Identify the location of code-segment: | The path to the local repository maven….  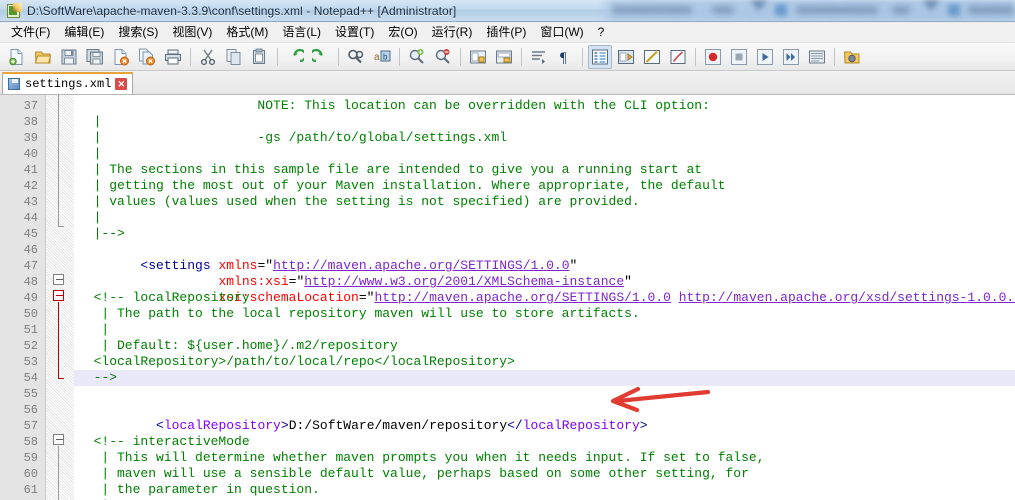
(359, 313).